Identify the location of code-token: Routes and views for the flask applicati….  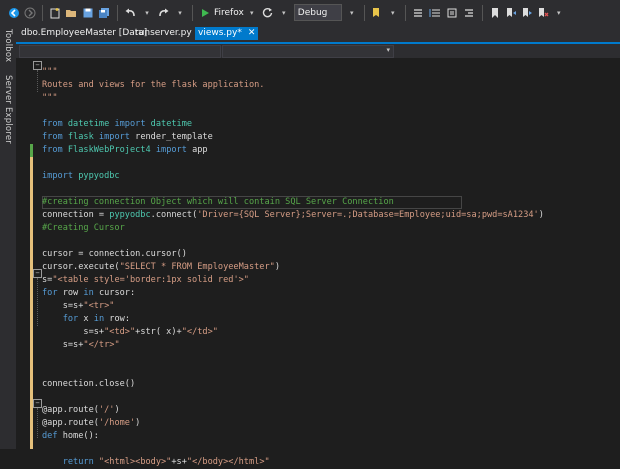
(153, 85).